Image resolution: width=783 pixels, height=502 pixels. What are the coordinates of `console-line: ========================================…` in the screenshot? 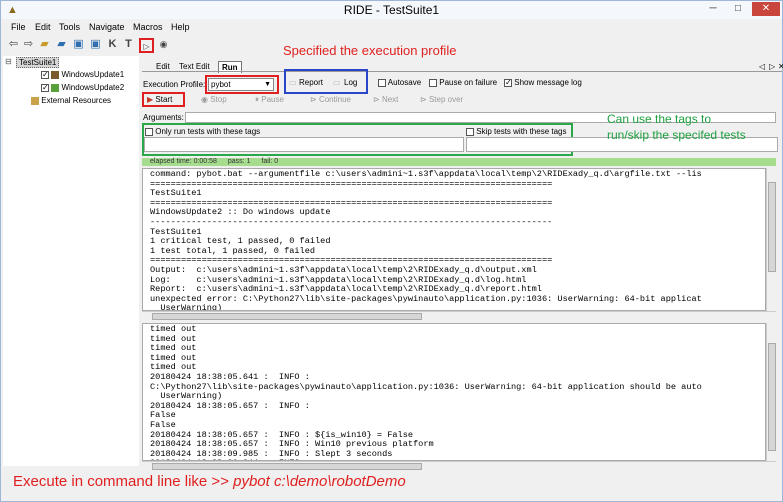 It's located at (351, 183).